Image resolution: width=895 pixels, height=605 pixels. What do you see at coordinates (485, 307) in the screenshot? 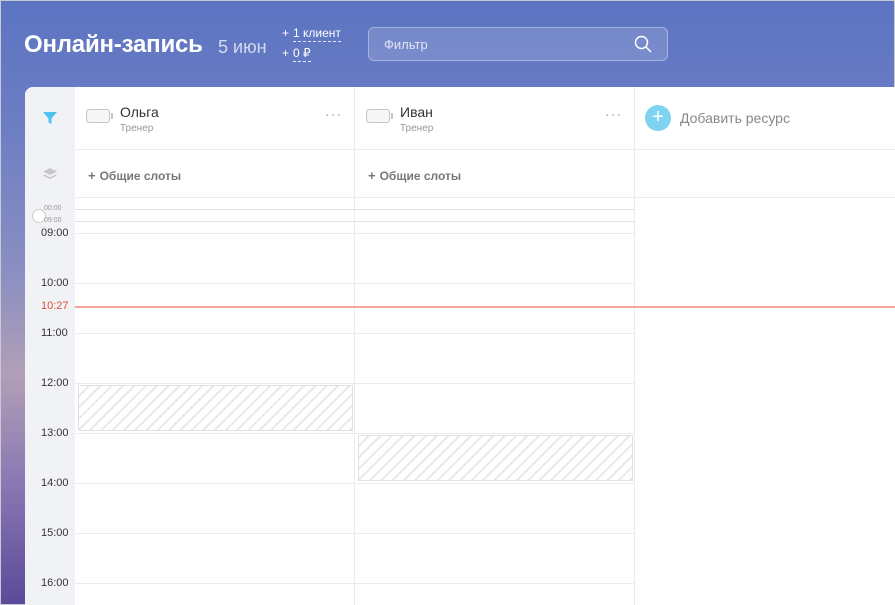
I see `current-time-line` at bounding box center [485, 307].